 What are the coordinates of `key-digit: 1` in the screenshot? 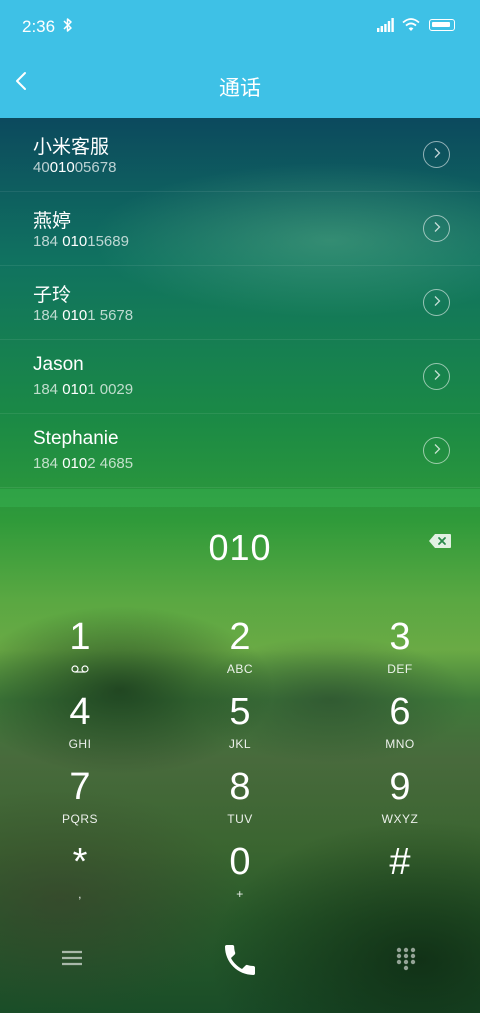 It's located at (80, 637).